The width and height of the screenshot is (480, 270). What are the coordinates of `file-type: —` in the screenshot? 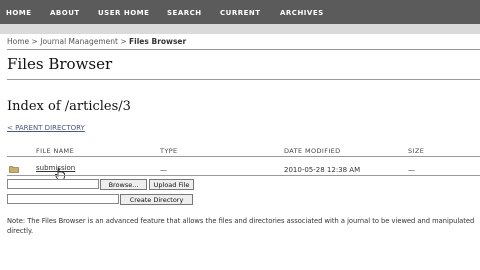 It's located at (163, 170).